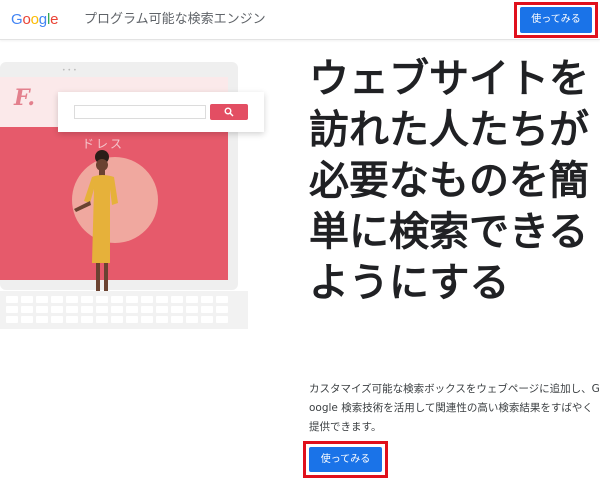 The image size is (600, 488). Describe the element at coordinates (175, 19) in the screenshot. I see `product-name: プログラム可能な検索エンジン` at that location.